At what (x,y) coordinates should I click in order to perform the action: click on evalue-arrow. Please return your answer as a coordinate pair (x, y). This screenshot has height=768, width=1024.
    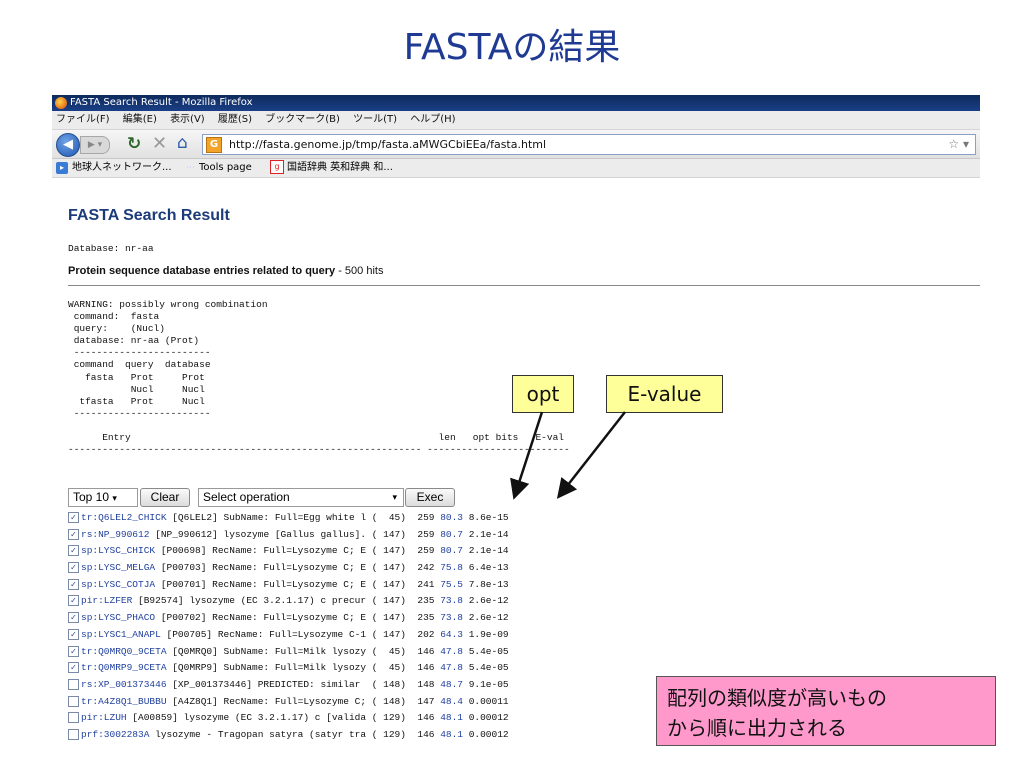
    Looking at the image, I should click on (591, 455).